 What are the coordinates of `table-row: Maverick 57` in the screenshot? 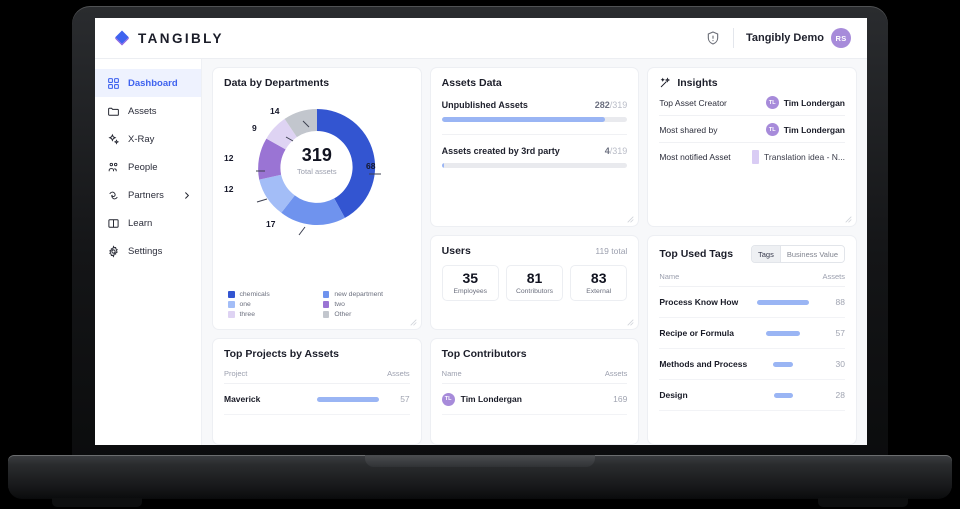 It's located at (317, 399).